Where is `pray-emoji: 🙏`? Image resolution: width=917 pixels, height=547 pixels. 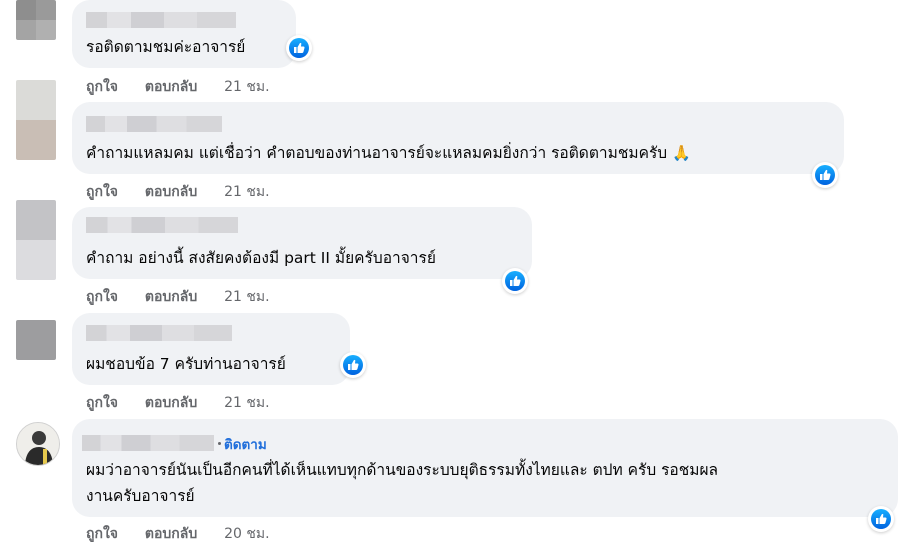 pray-emoji: 🙏 is located at coordinates (681, 153).